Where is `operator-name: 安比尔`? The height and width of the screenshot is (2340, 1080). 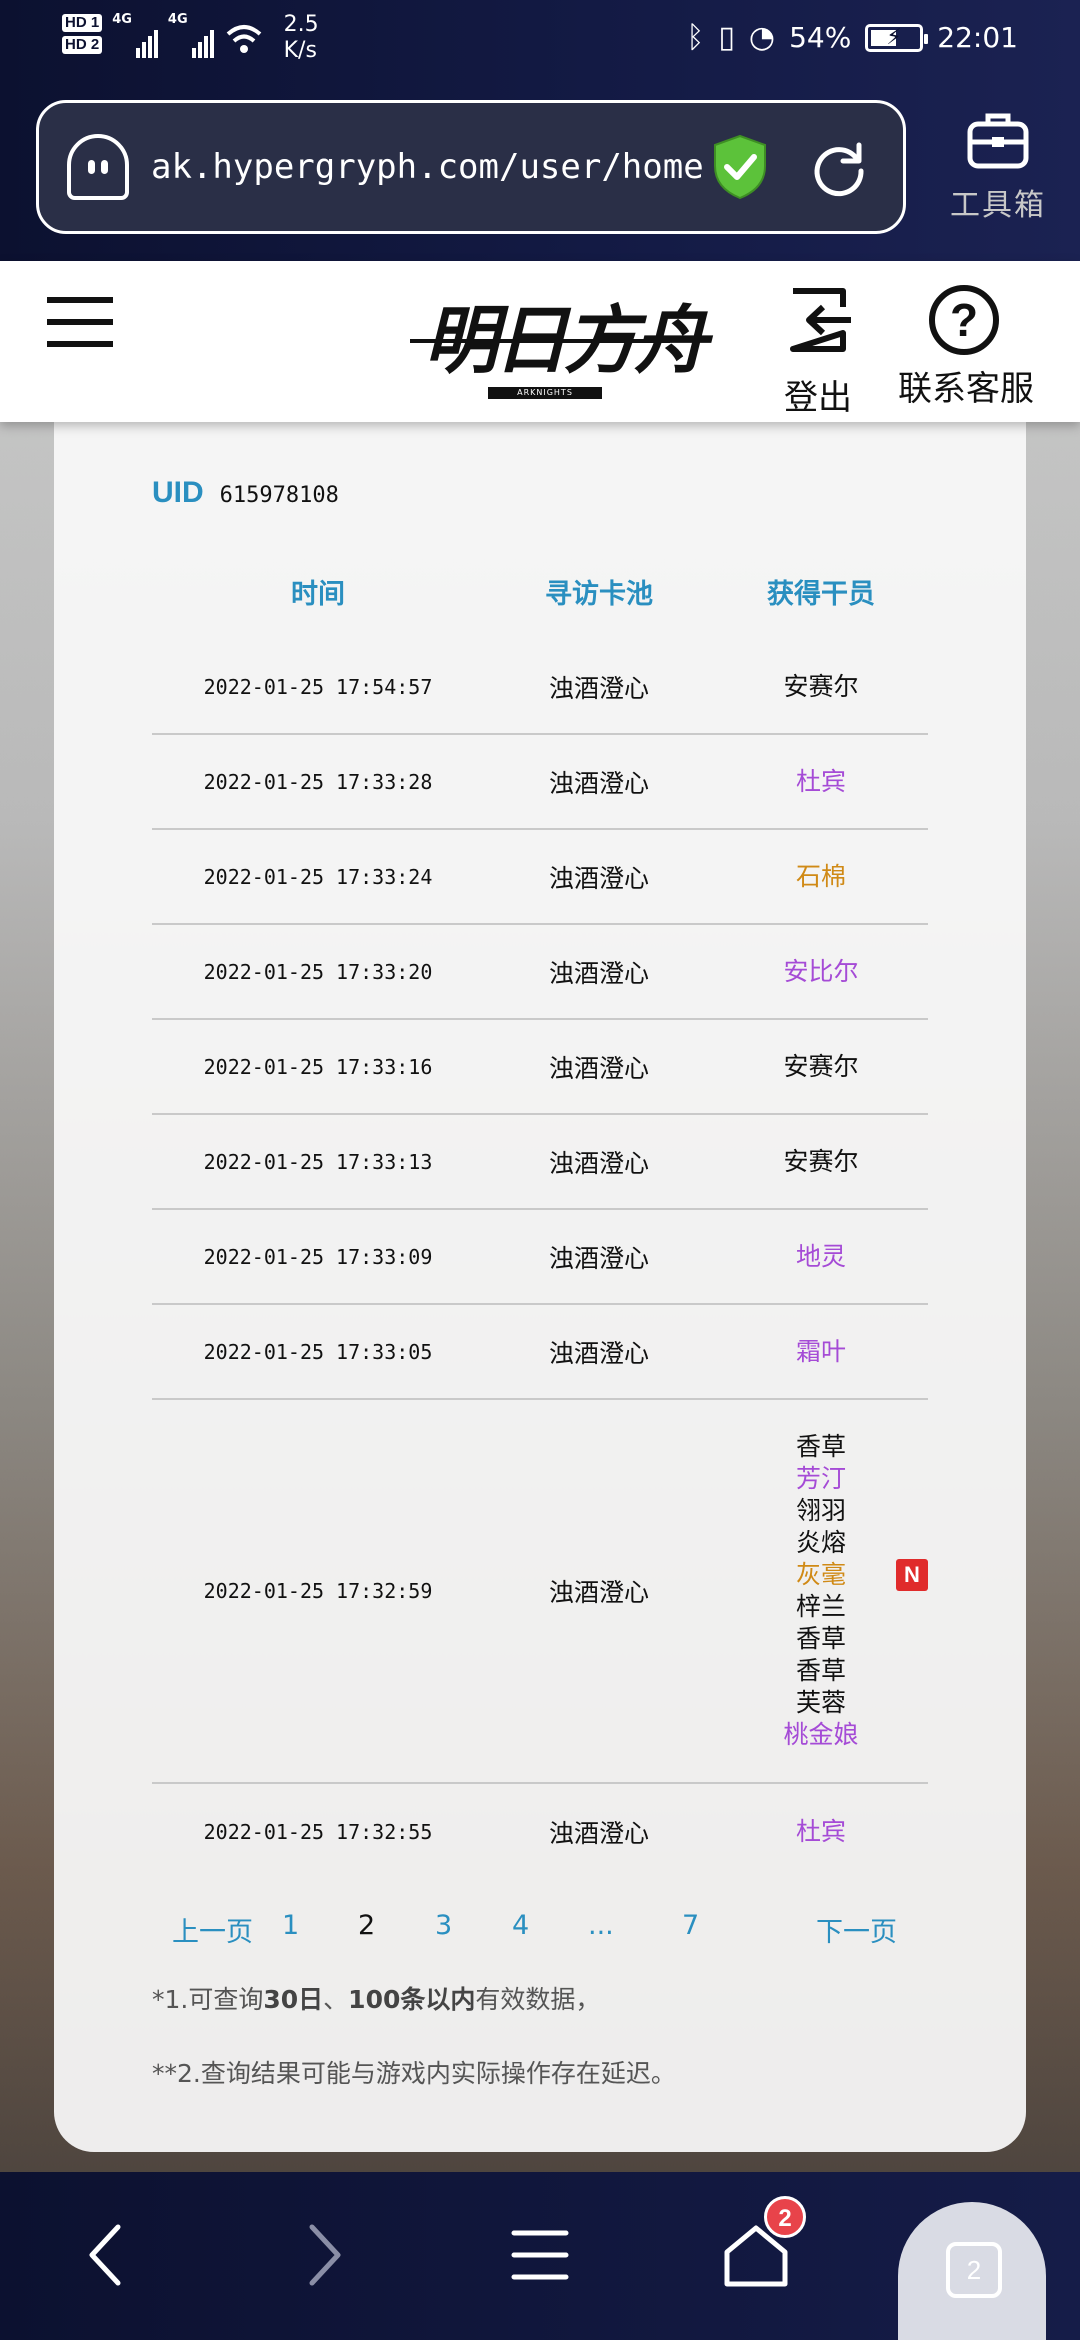 operator-name: 安比尔 is located at coordinates (821, 971).